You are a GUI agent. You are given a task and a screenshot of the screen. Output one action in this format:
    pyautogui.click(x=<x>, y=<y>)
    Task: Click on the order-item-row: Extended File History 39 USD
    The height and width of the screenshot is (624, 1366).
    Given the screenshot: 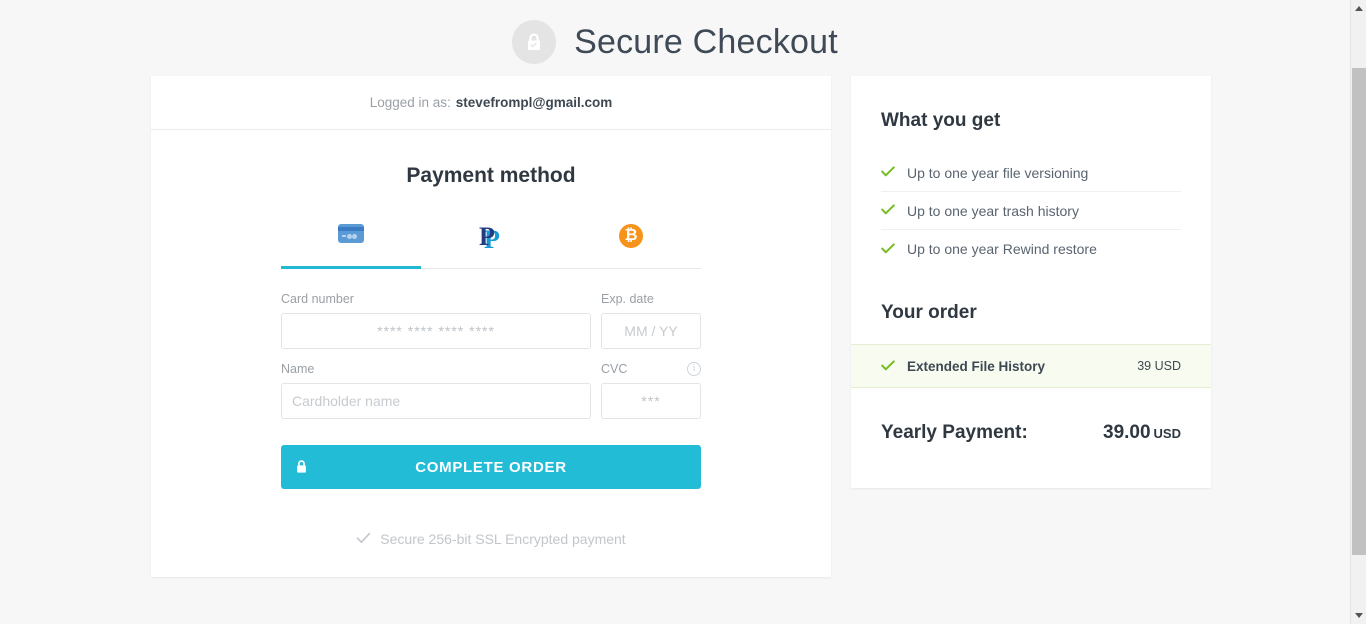 What is the action you would take?
    pyautogui.click(x=1031, y=366)
    